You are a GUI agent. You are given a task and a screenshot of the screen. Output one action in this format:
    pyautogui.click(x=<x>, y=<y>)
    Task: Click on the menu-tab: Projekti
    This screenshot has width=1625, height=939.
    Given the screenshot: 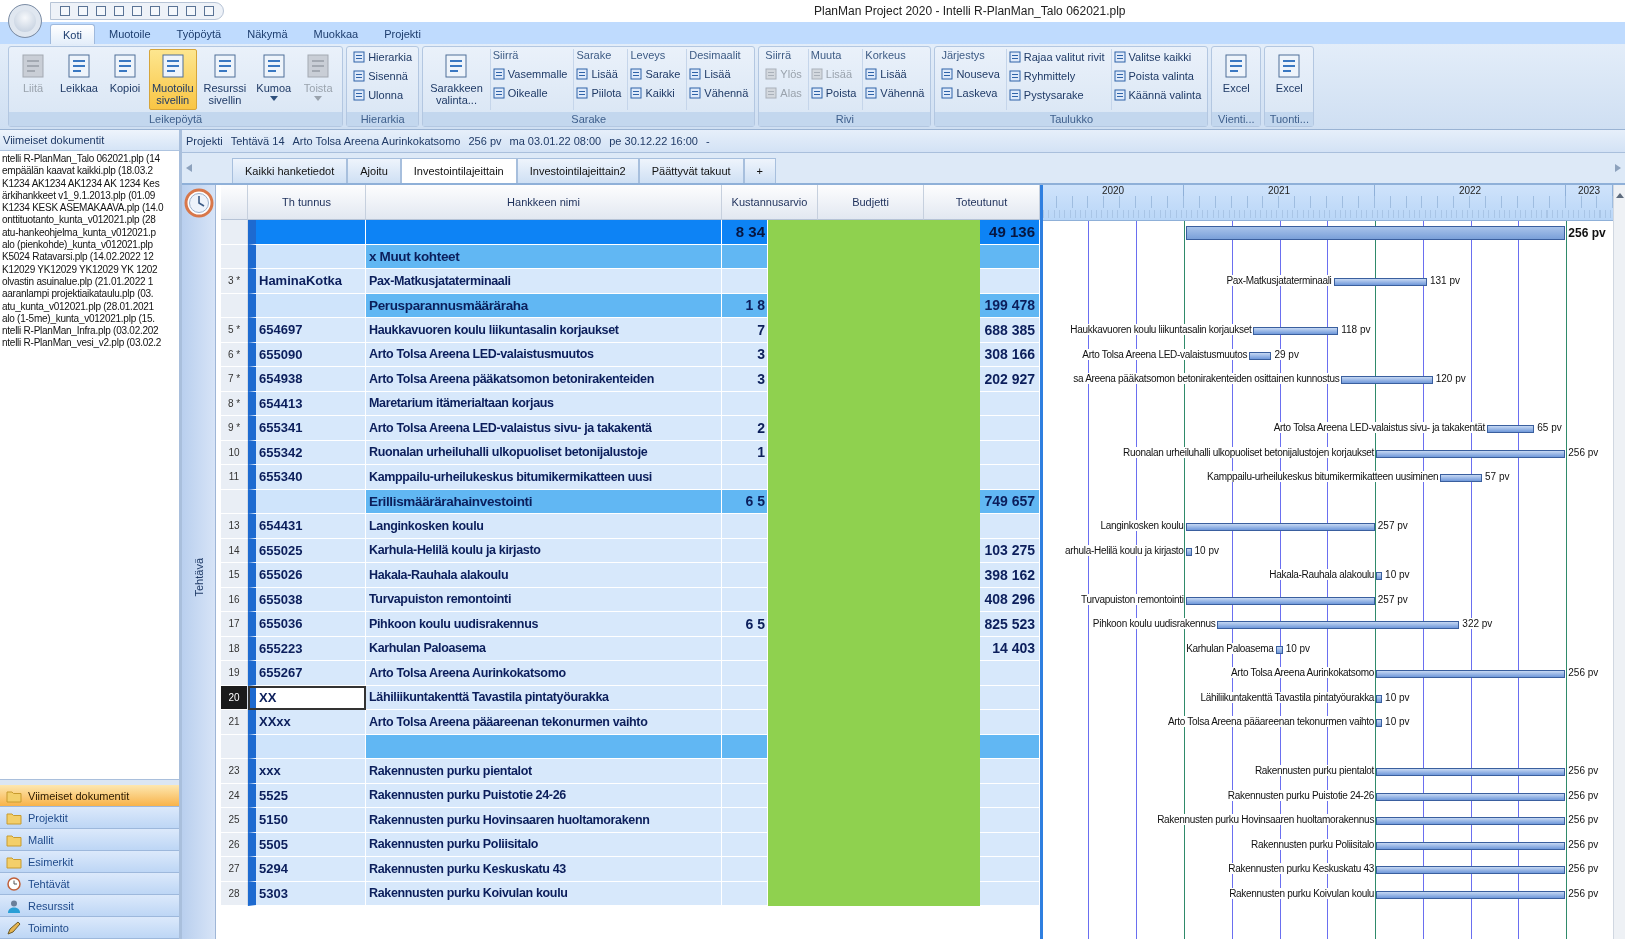 What is the action you would take?
    pyautogui.click(x=402, y=34)
    